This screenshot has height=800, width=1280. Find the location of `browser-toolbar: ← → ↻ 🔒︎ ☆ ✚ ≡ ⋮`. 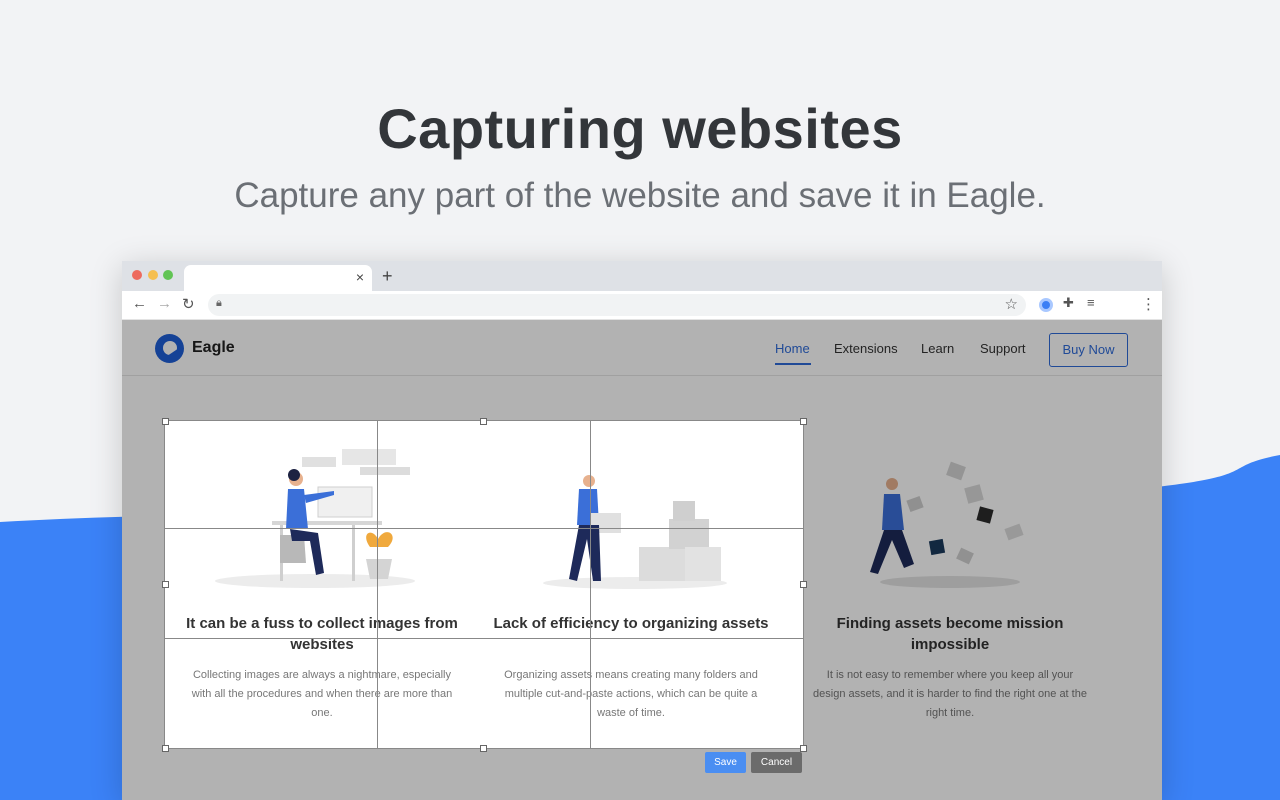

browser-toolbar: ← → ↻ 🔒︎ ☆ ✚ ≡ ⋮ is located at coordinates (642, 305).